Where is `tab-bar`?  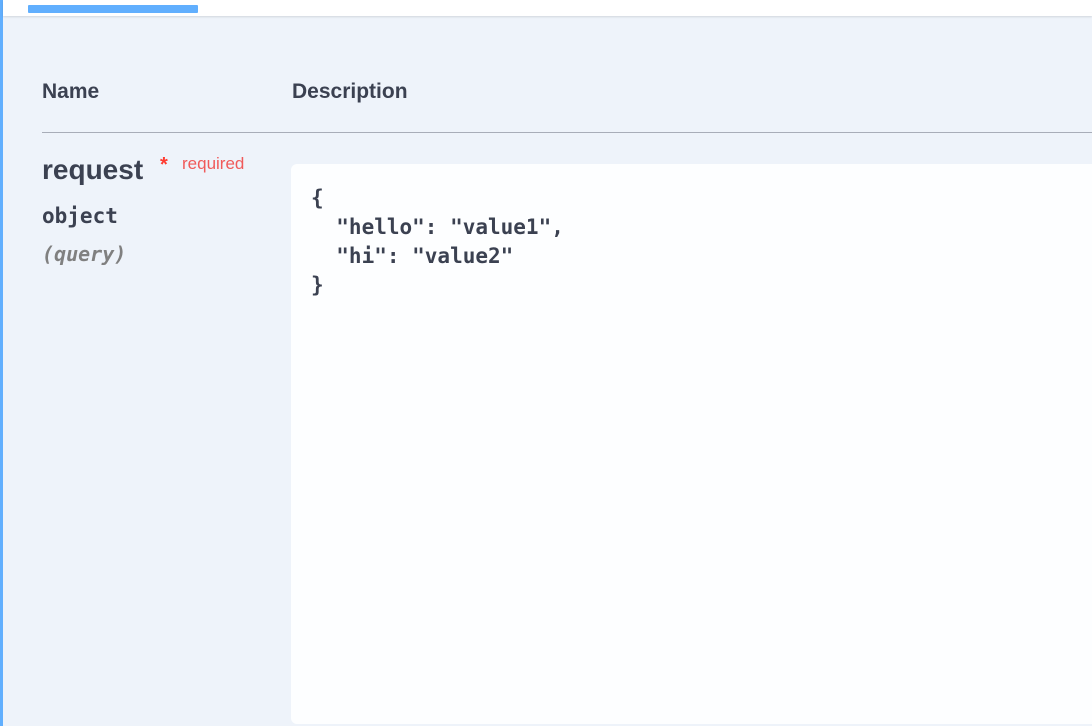
tab-bar is located at coordinates (547, 8).